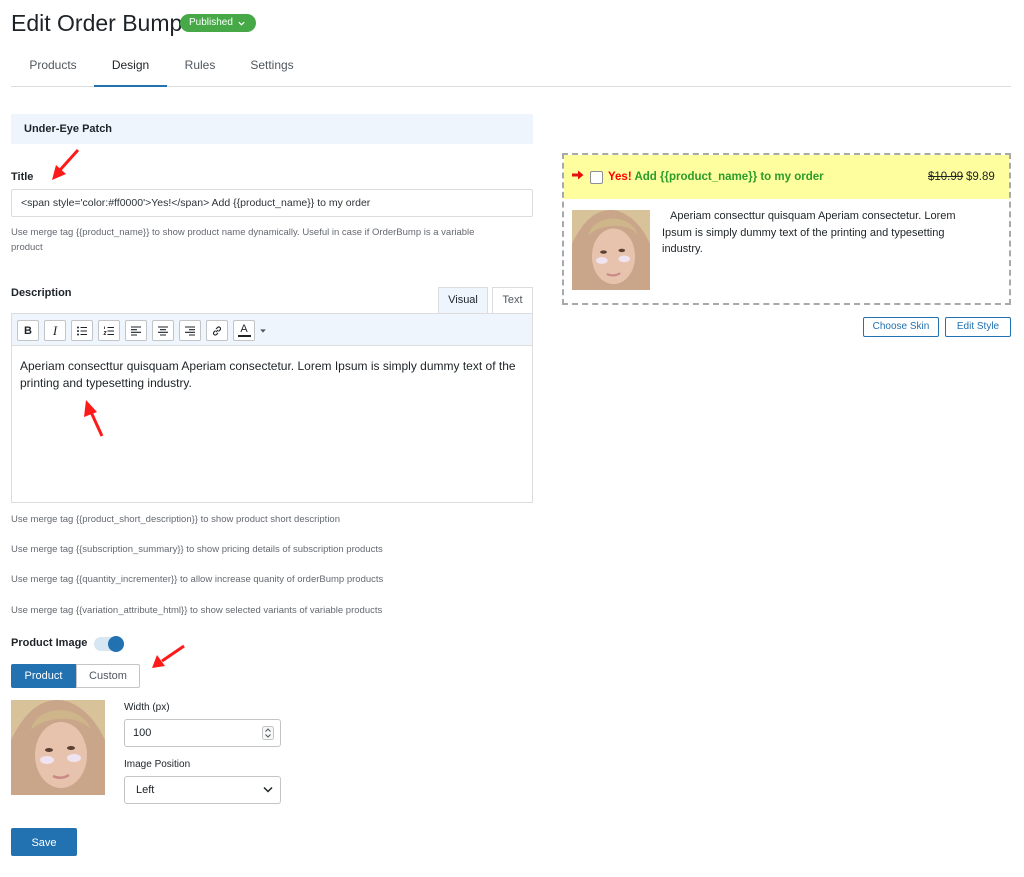  What do you see at coordinates (53, 68) in the screenshot?
I see `tab-products: Products` at bounding box center [53, 68].